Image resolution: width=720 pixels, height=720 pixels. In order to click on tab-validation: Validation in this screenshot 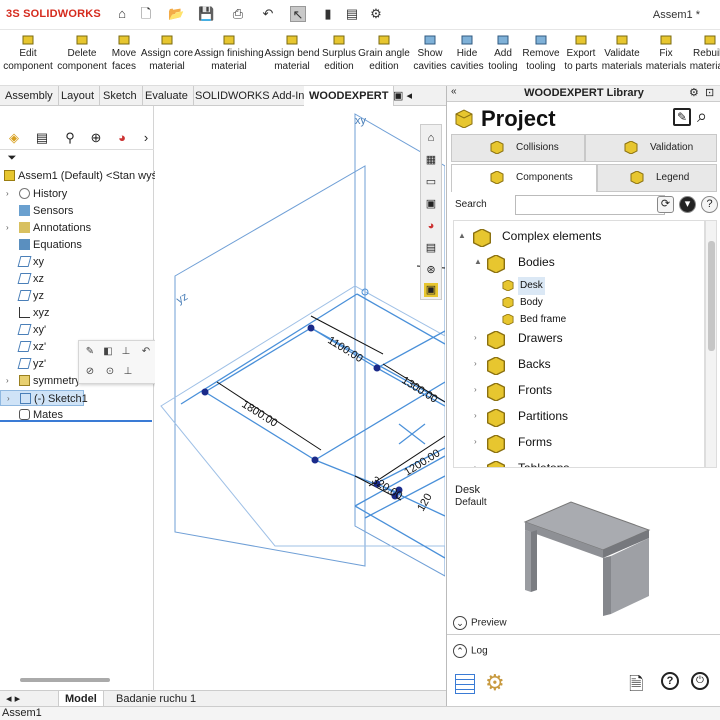, I will do `click(651, 148)`.